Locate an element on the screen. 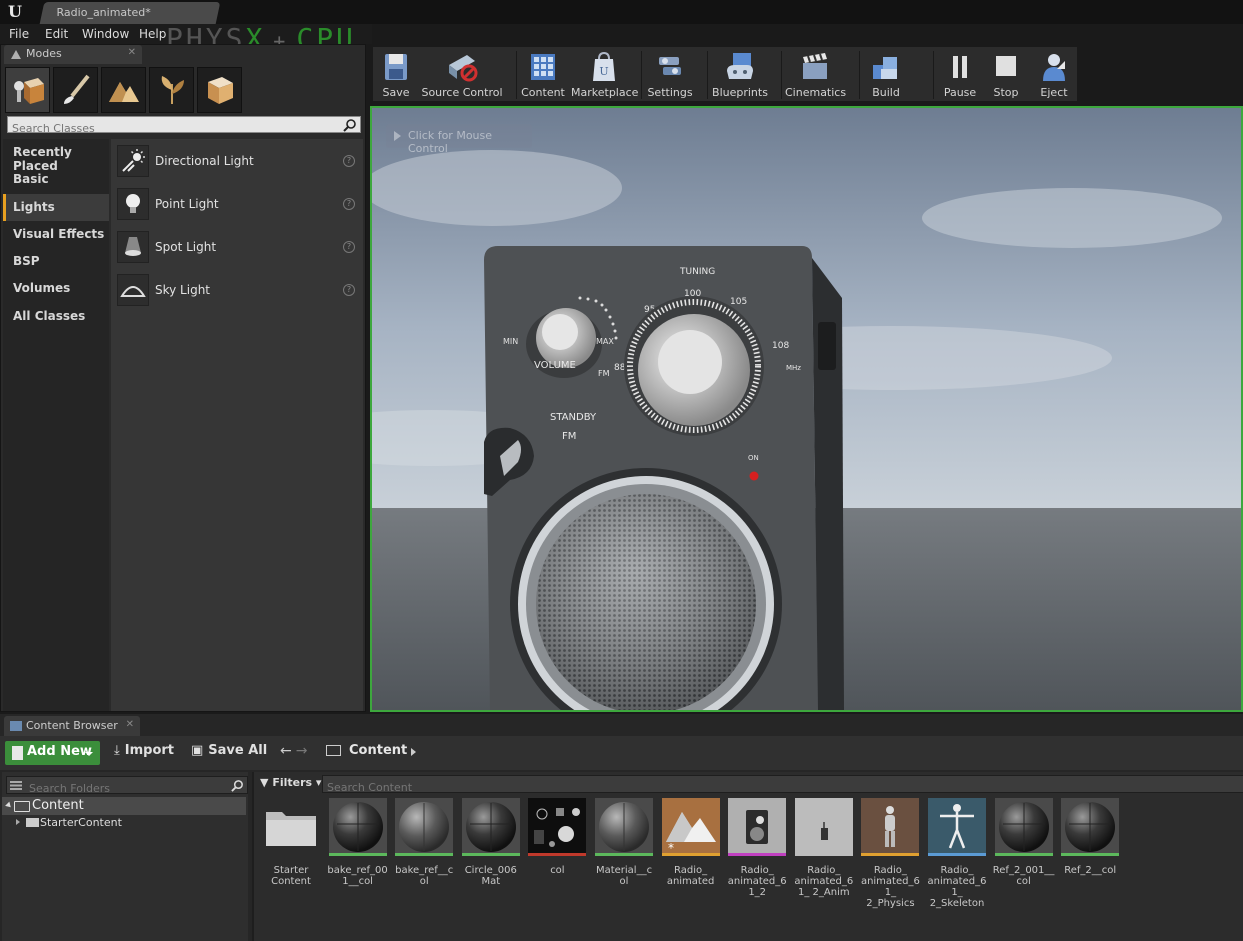  eject-button: Eject is located at coordinates (1054, 75).